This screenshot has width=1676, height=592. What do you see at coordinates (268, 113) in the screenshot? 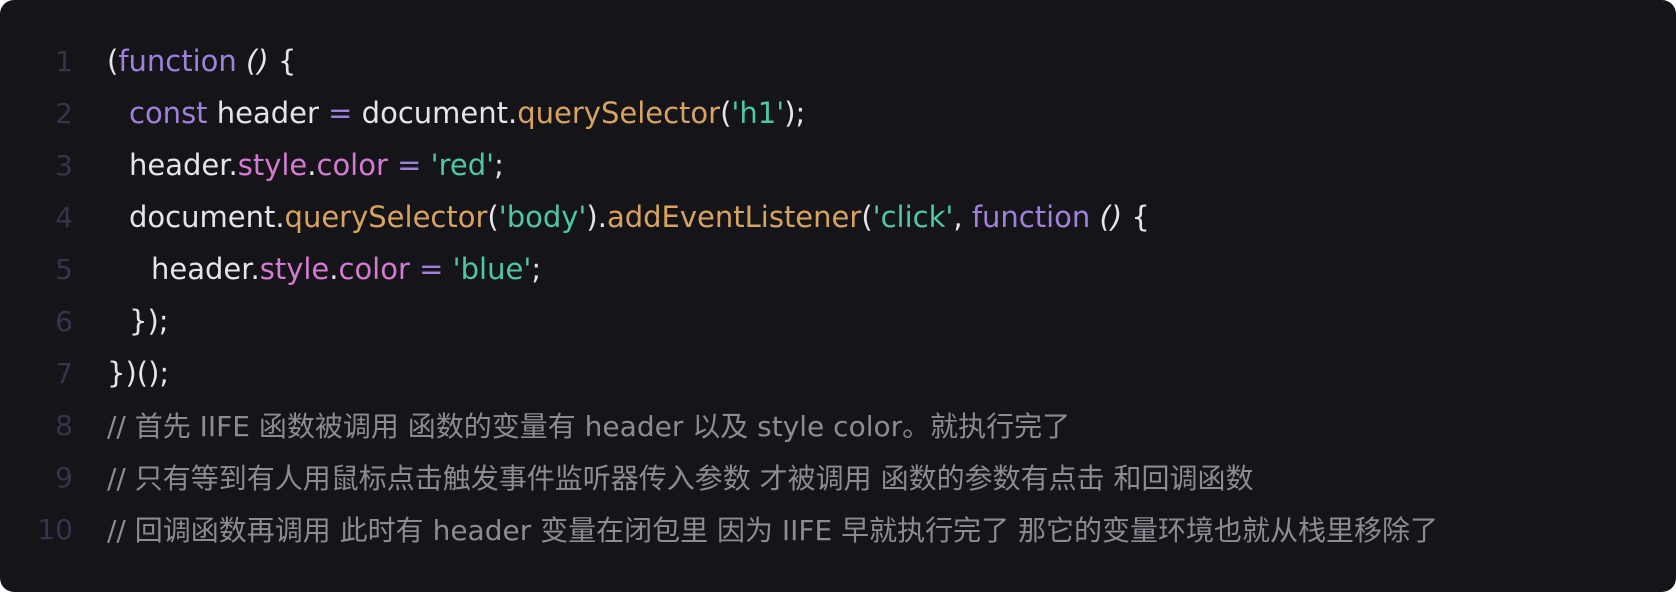
I see `identifier: header` at bounding box center [268, 113].